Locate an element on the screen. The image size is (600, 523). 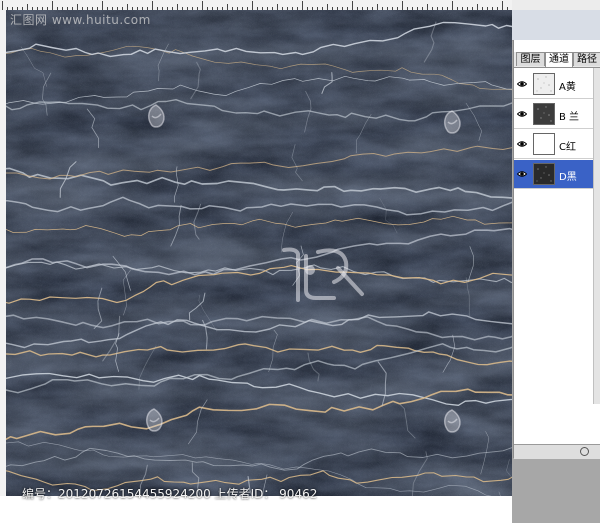
channel-row: D黑 is located at coordinates (557, 174).